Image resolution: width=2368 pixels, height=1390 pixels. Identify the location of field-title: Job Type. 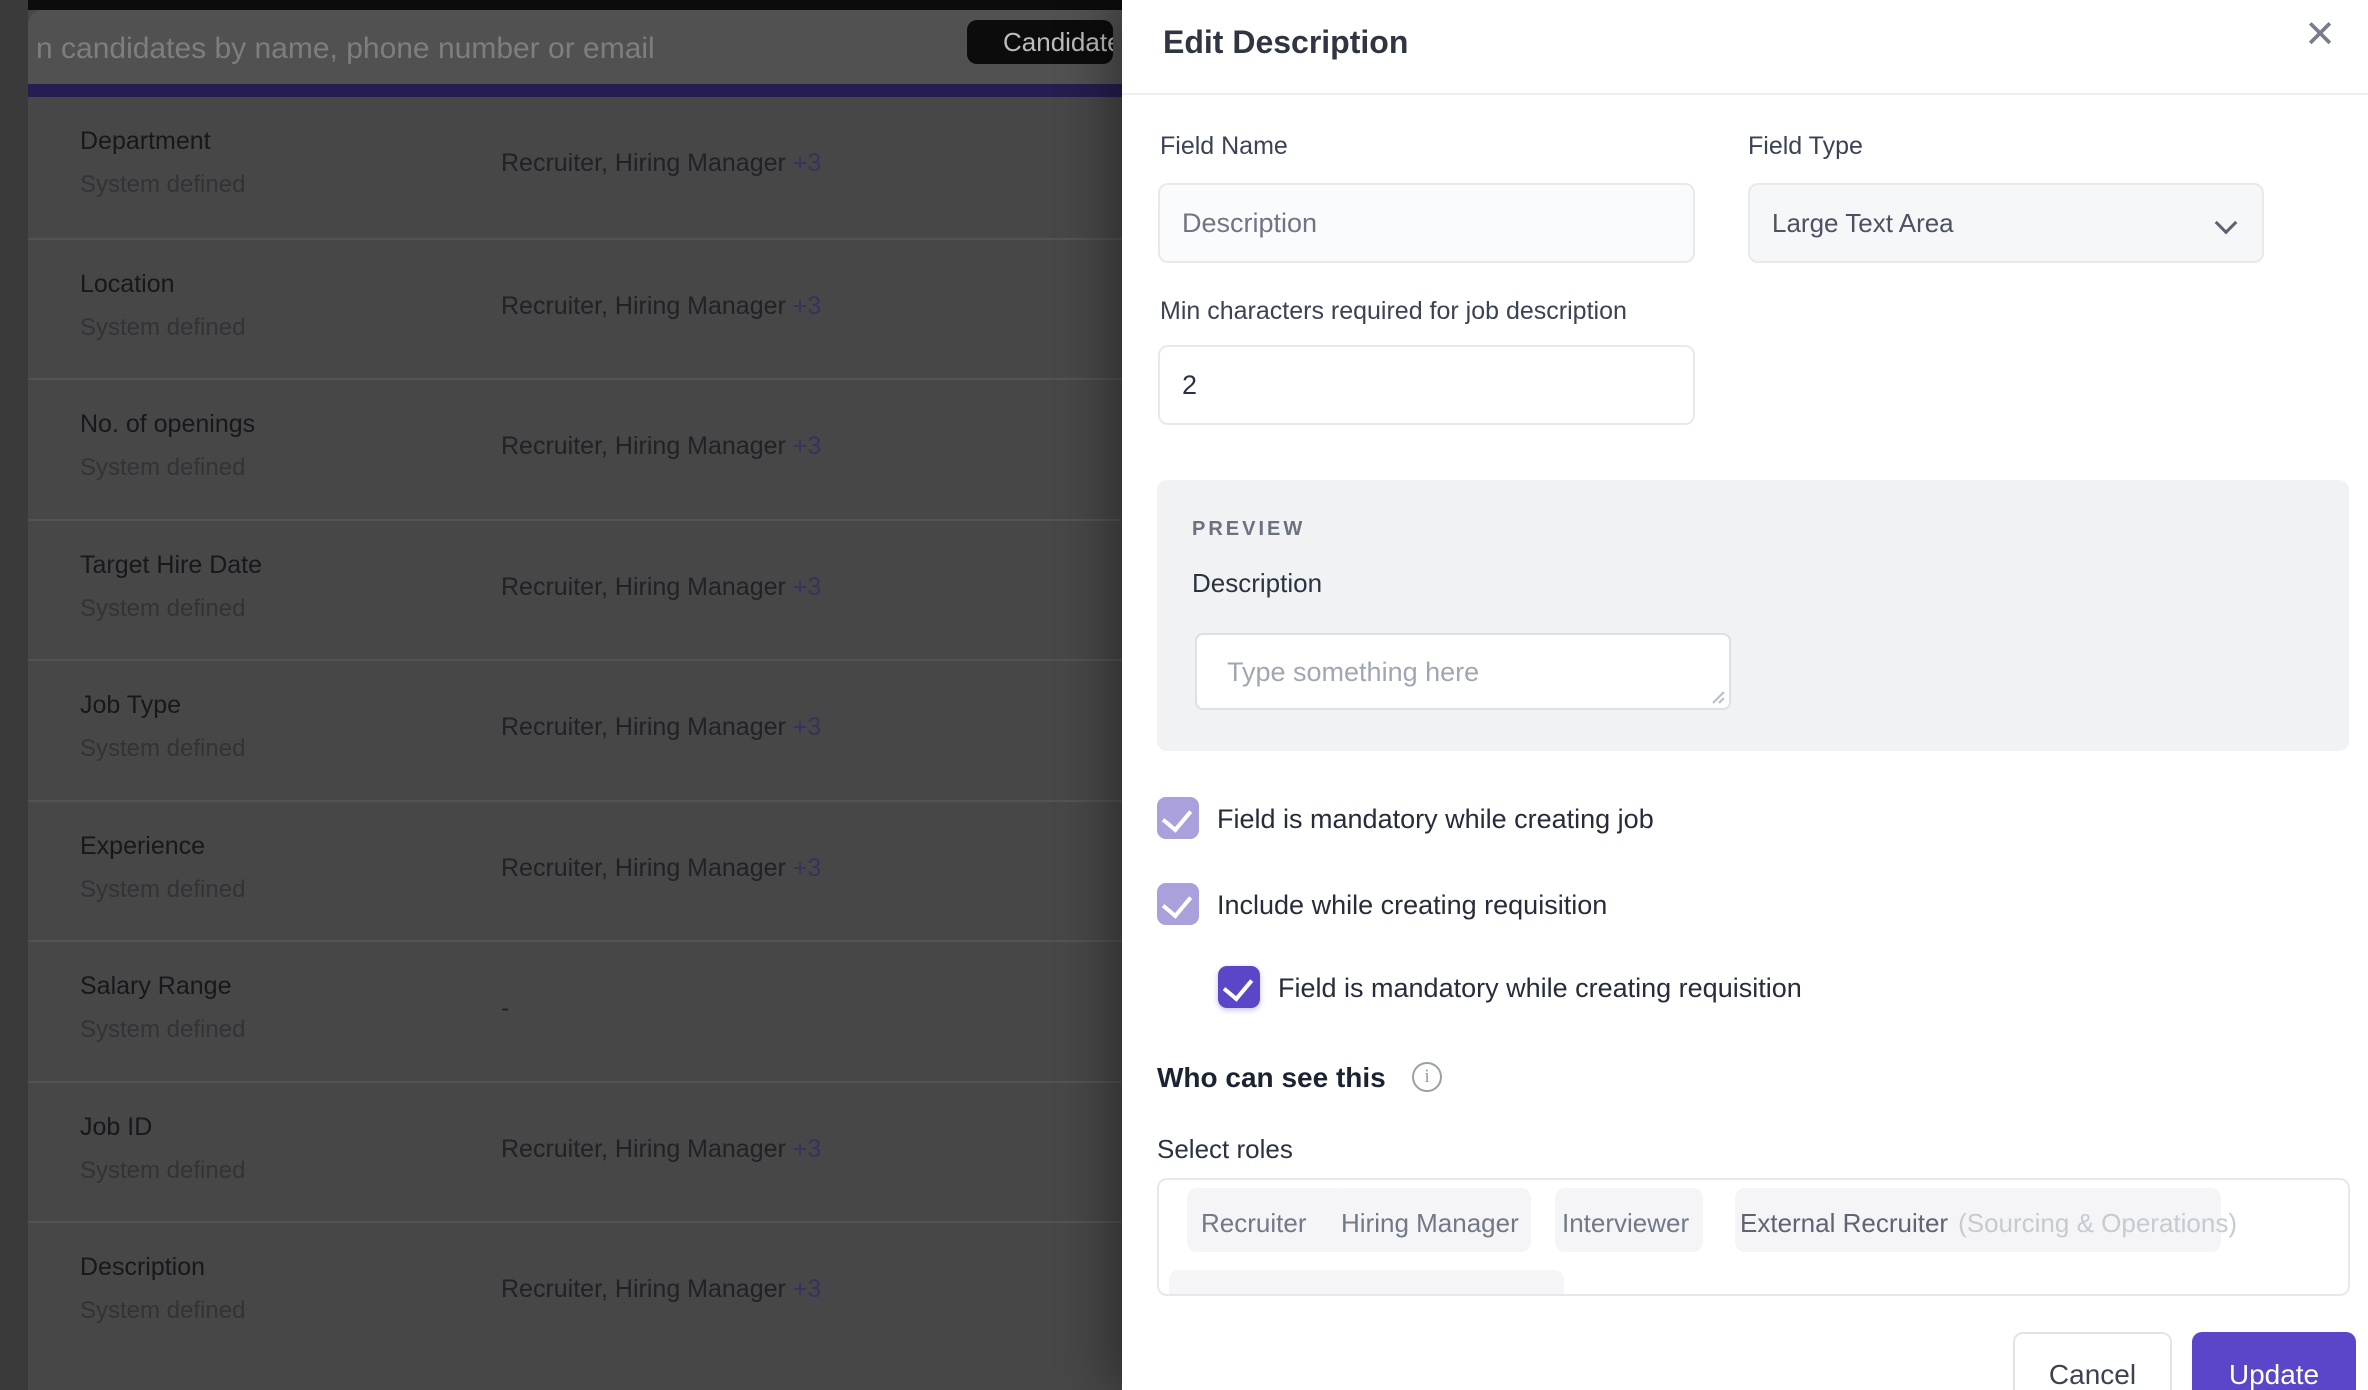
(131, 705).